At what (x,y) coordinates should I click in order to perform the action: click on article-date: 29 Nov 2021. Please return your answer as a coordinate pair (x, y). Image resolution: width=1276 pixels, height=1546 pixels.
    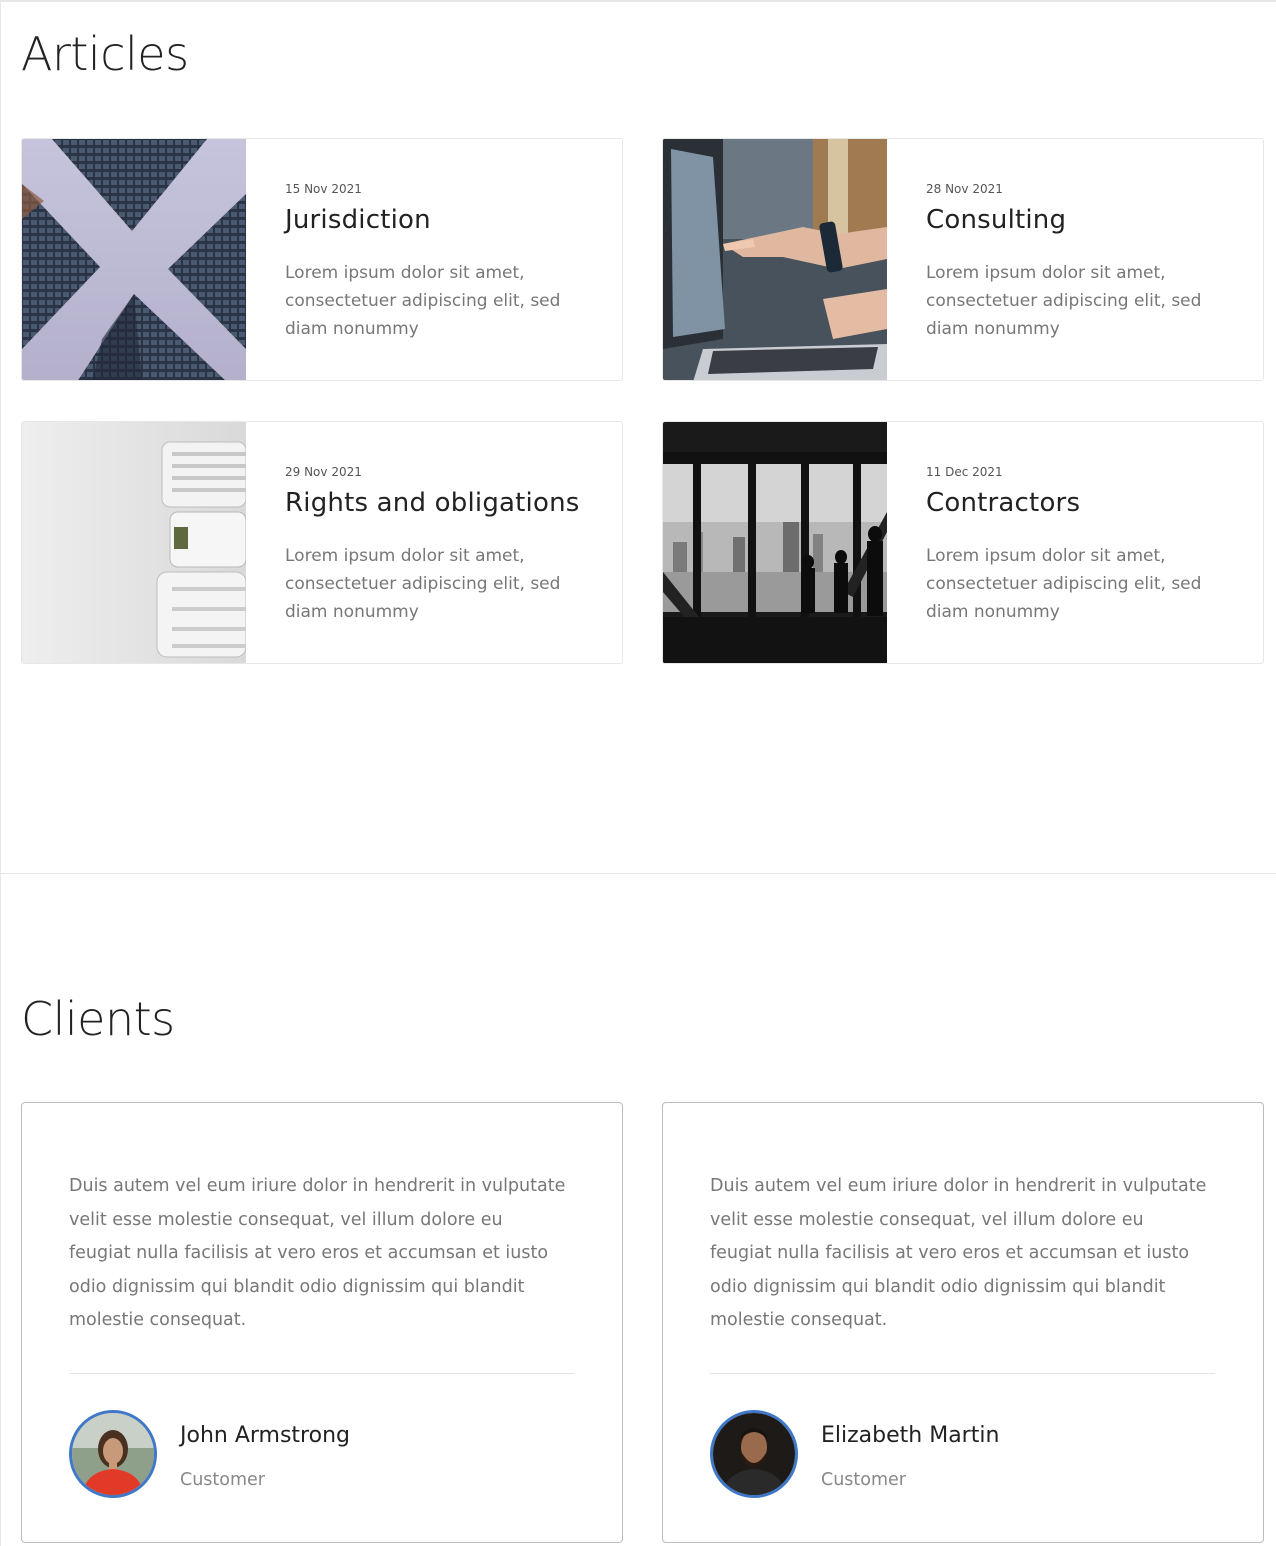
    Looking at the image, I should click on (323, 472).